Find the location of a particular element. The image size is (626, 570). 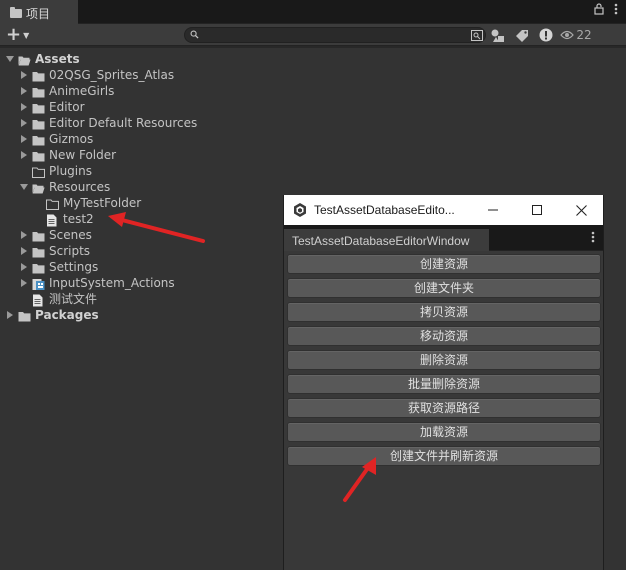

delete-asset-button: 删除资源 is located at coordinates (444, 360).